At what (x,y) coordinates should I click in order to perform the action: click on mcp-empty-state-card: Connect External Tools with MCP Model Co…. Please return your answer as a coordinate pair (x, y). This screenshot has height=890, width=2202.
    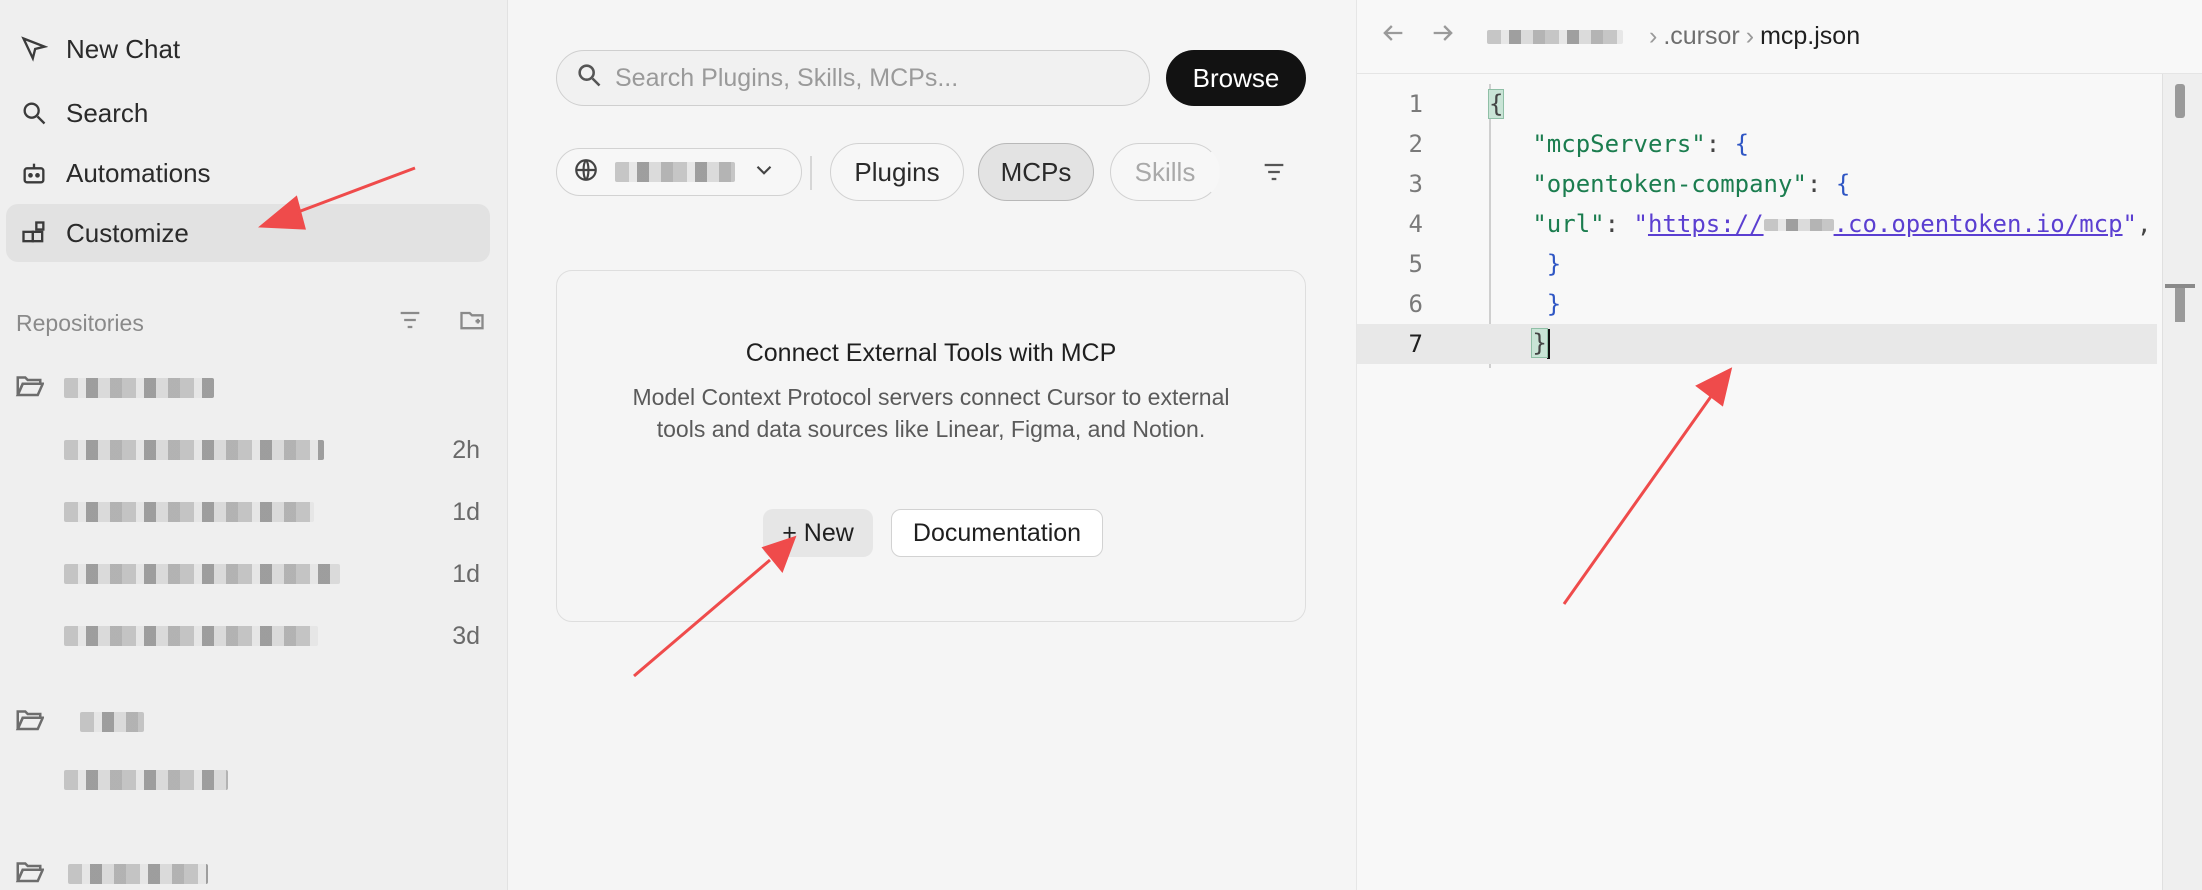
    Looking at the image, I should click on (931, 446).